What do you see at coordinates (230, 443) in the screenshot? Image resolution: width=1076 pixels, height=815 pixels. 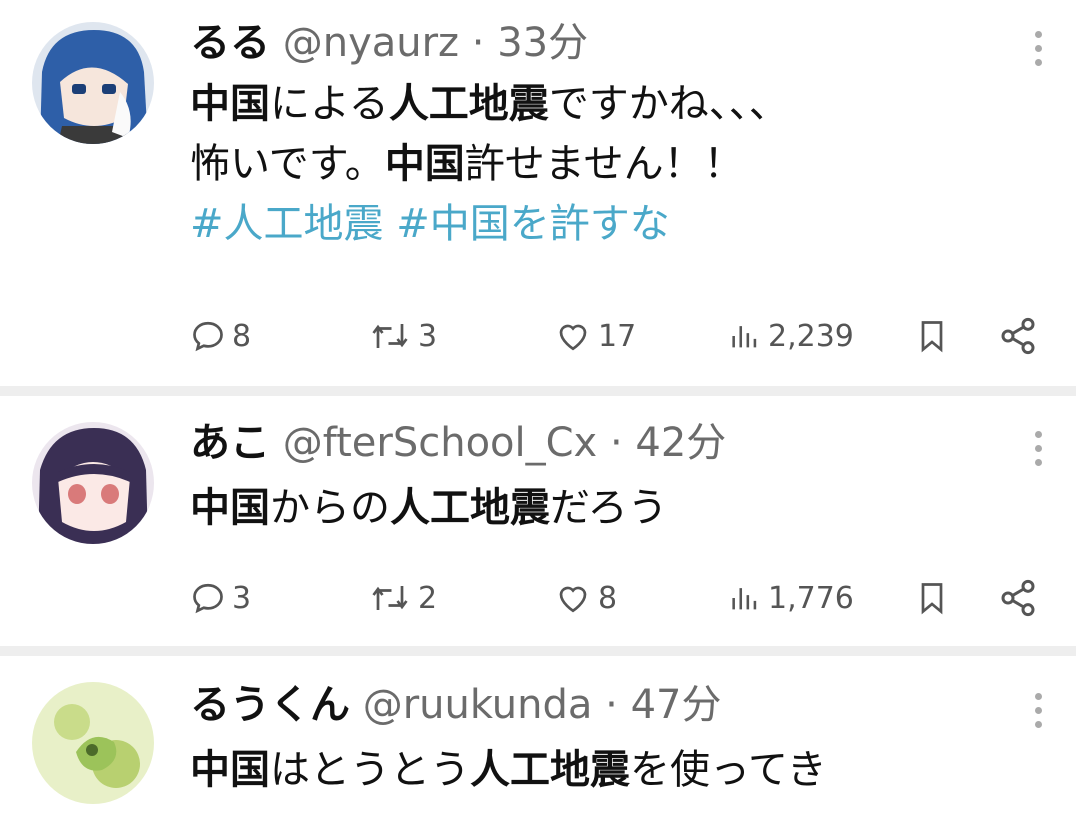 I see `display-name: あこ` at bounding box center [230, 443].